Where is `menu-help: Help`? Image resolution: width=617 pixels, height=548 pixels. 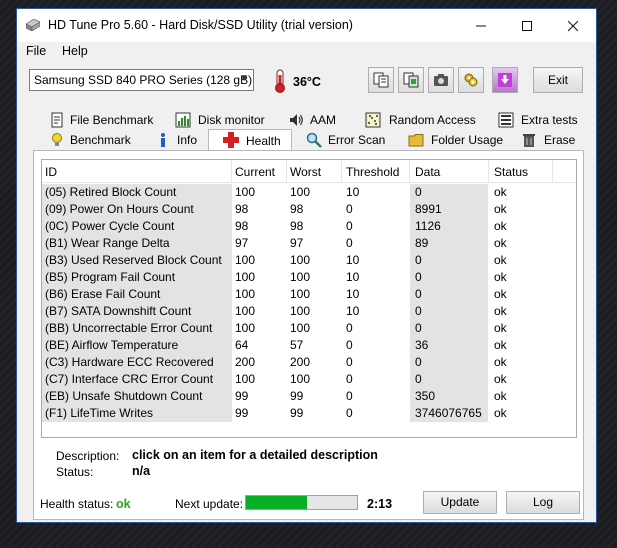 menu-help: Help is located at coordinates (75, 51).